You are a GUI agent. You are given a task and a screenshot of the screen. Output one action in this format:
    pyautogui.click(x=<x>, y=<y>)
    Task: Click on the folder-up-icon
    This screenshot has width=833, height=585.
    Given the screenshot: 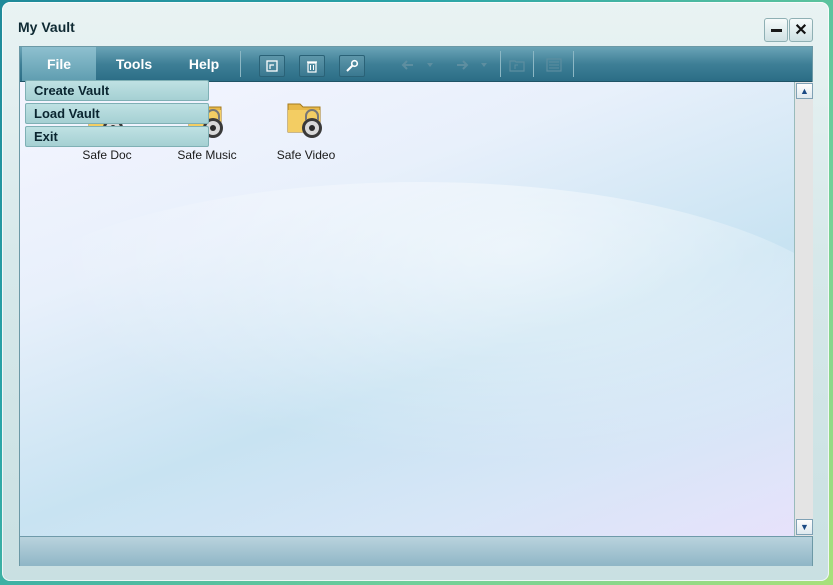 What is the action you would take?
    pyautogui.click(x=517, y=66)
    